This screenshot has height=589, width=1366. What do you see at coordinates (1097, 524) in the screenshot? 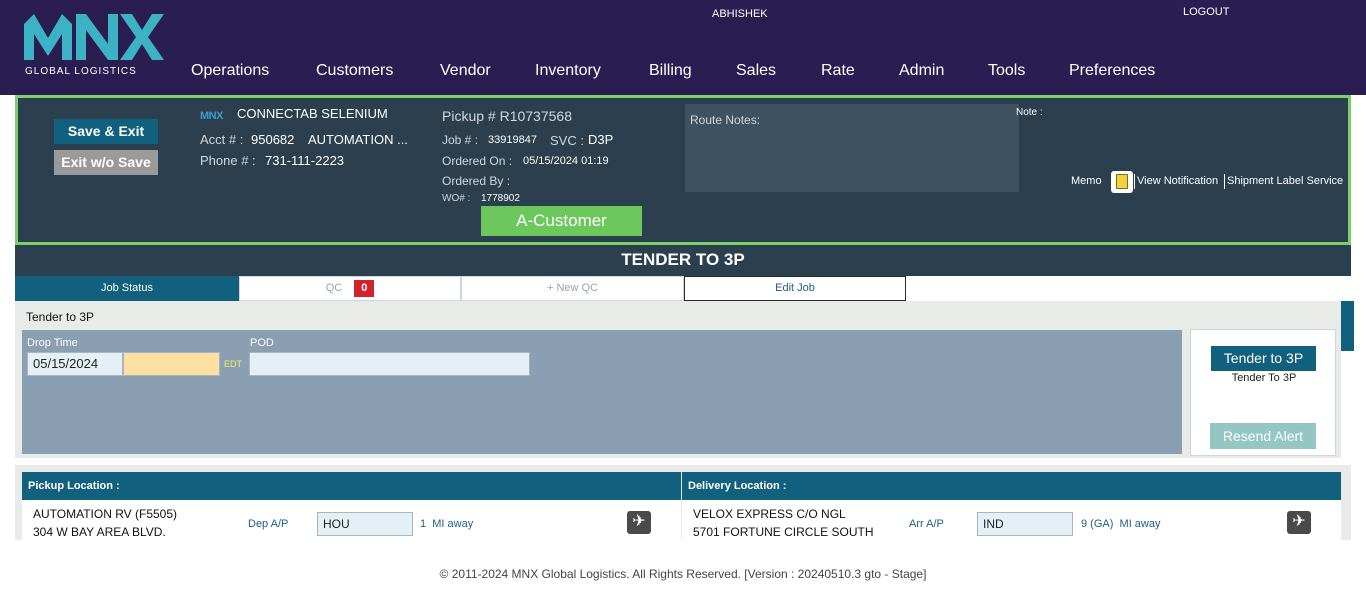
I see `delivery-distance-value: 9 (GA)` at bounding box center [1097, 524].